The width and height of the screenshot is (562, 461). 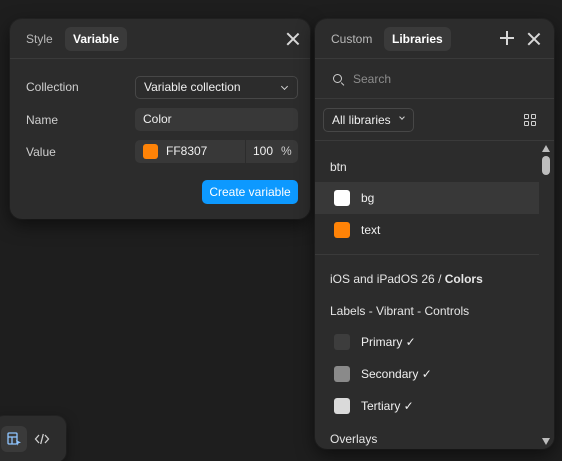 I want to click on library-filter-row: All libraries, so click(x=434, y=120).